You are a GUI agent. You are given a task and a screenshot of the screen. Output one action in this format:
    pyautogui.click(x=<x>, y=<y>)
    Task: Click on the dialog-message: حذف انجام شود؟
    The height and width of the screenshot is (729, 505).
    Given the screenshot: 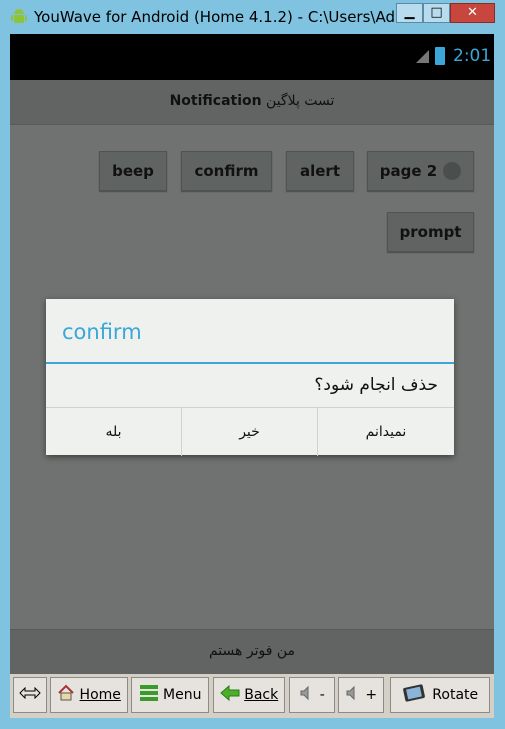 What is the action you would take?
    pyautogui.click(x=376, y=385)
    